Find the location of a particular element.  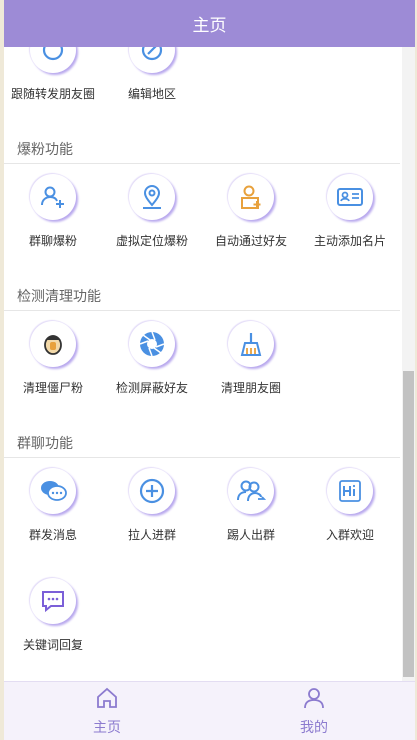

card-icon is located at coordinates (350, 197).